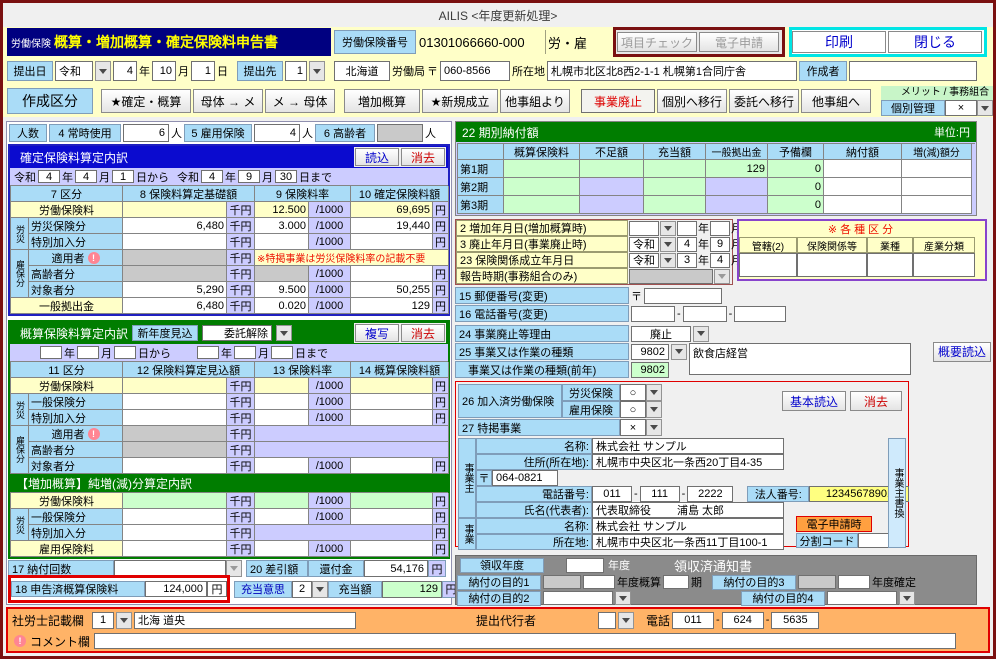  What do you see at coordinates (49, 176) in the screenshot?
I see `kakutei-from-year: 4` at bounding box center [49, 176].